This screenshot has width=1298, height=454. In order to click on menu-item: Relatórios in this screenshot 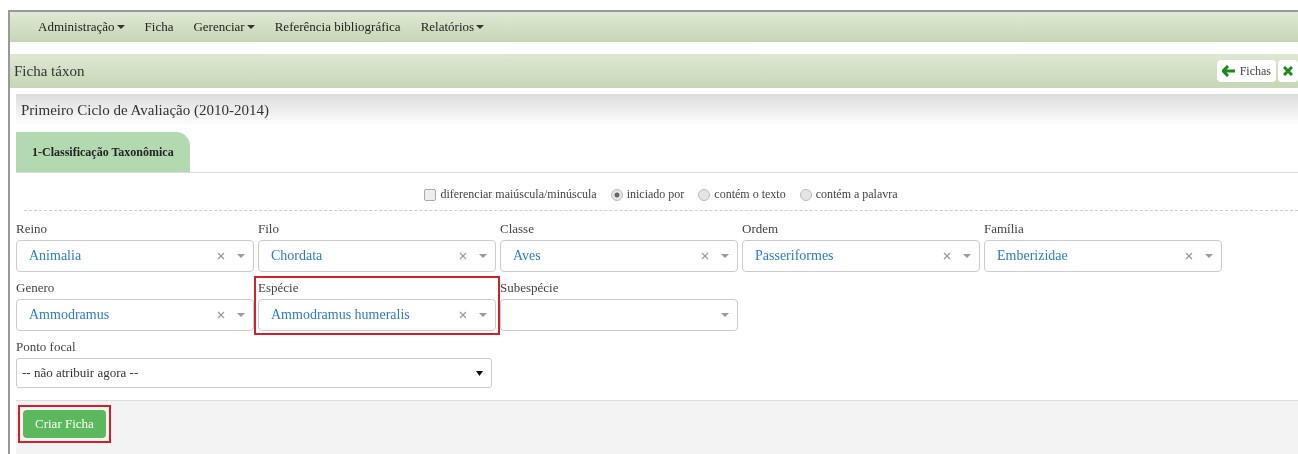, I will do `click(452, 27)`.